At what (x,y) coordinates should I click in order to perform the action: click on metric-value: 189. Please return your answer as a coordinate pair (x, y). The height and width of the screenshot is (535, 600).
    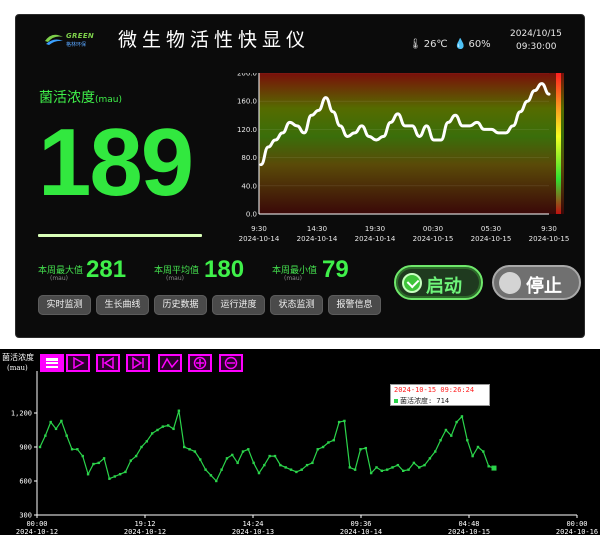
    Looking at the image, I should click on (116, 162).